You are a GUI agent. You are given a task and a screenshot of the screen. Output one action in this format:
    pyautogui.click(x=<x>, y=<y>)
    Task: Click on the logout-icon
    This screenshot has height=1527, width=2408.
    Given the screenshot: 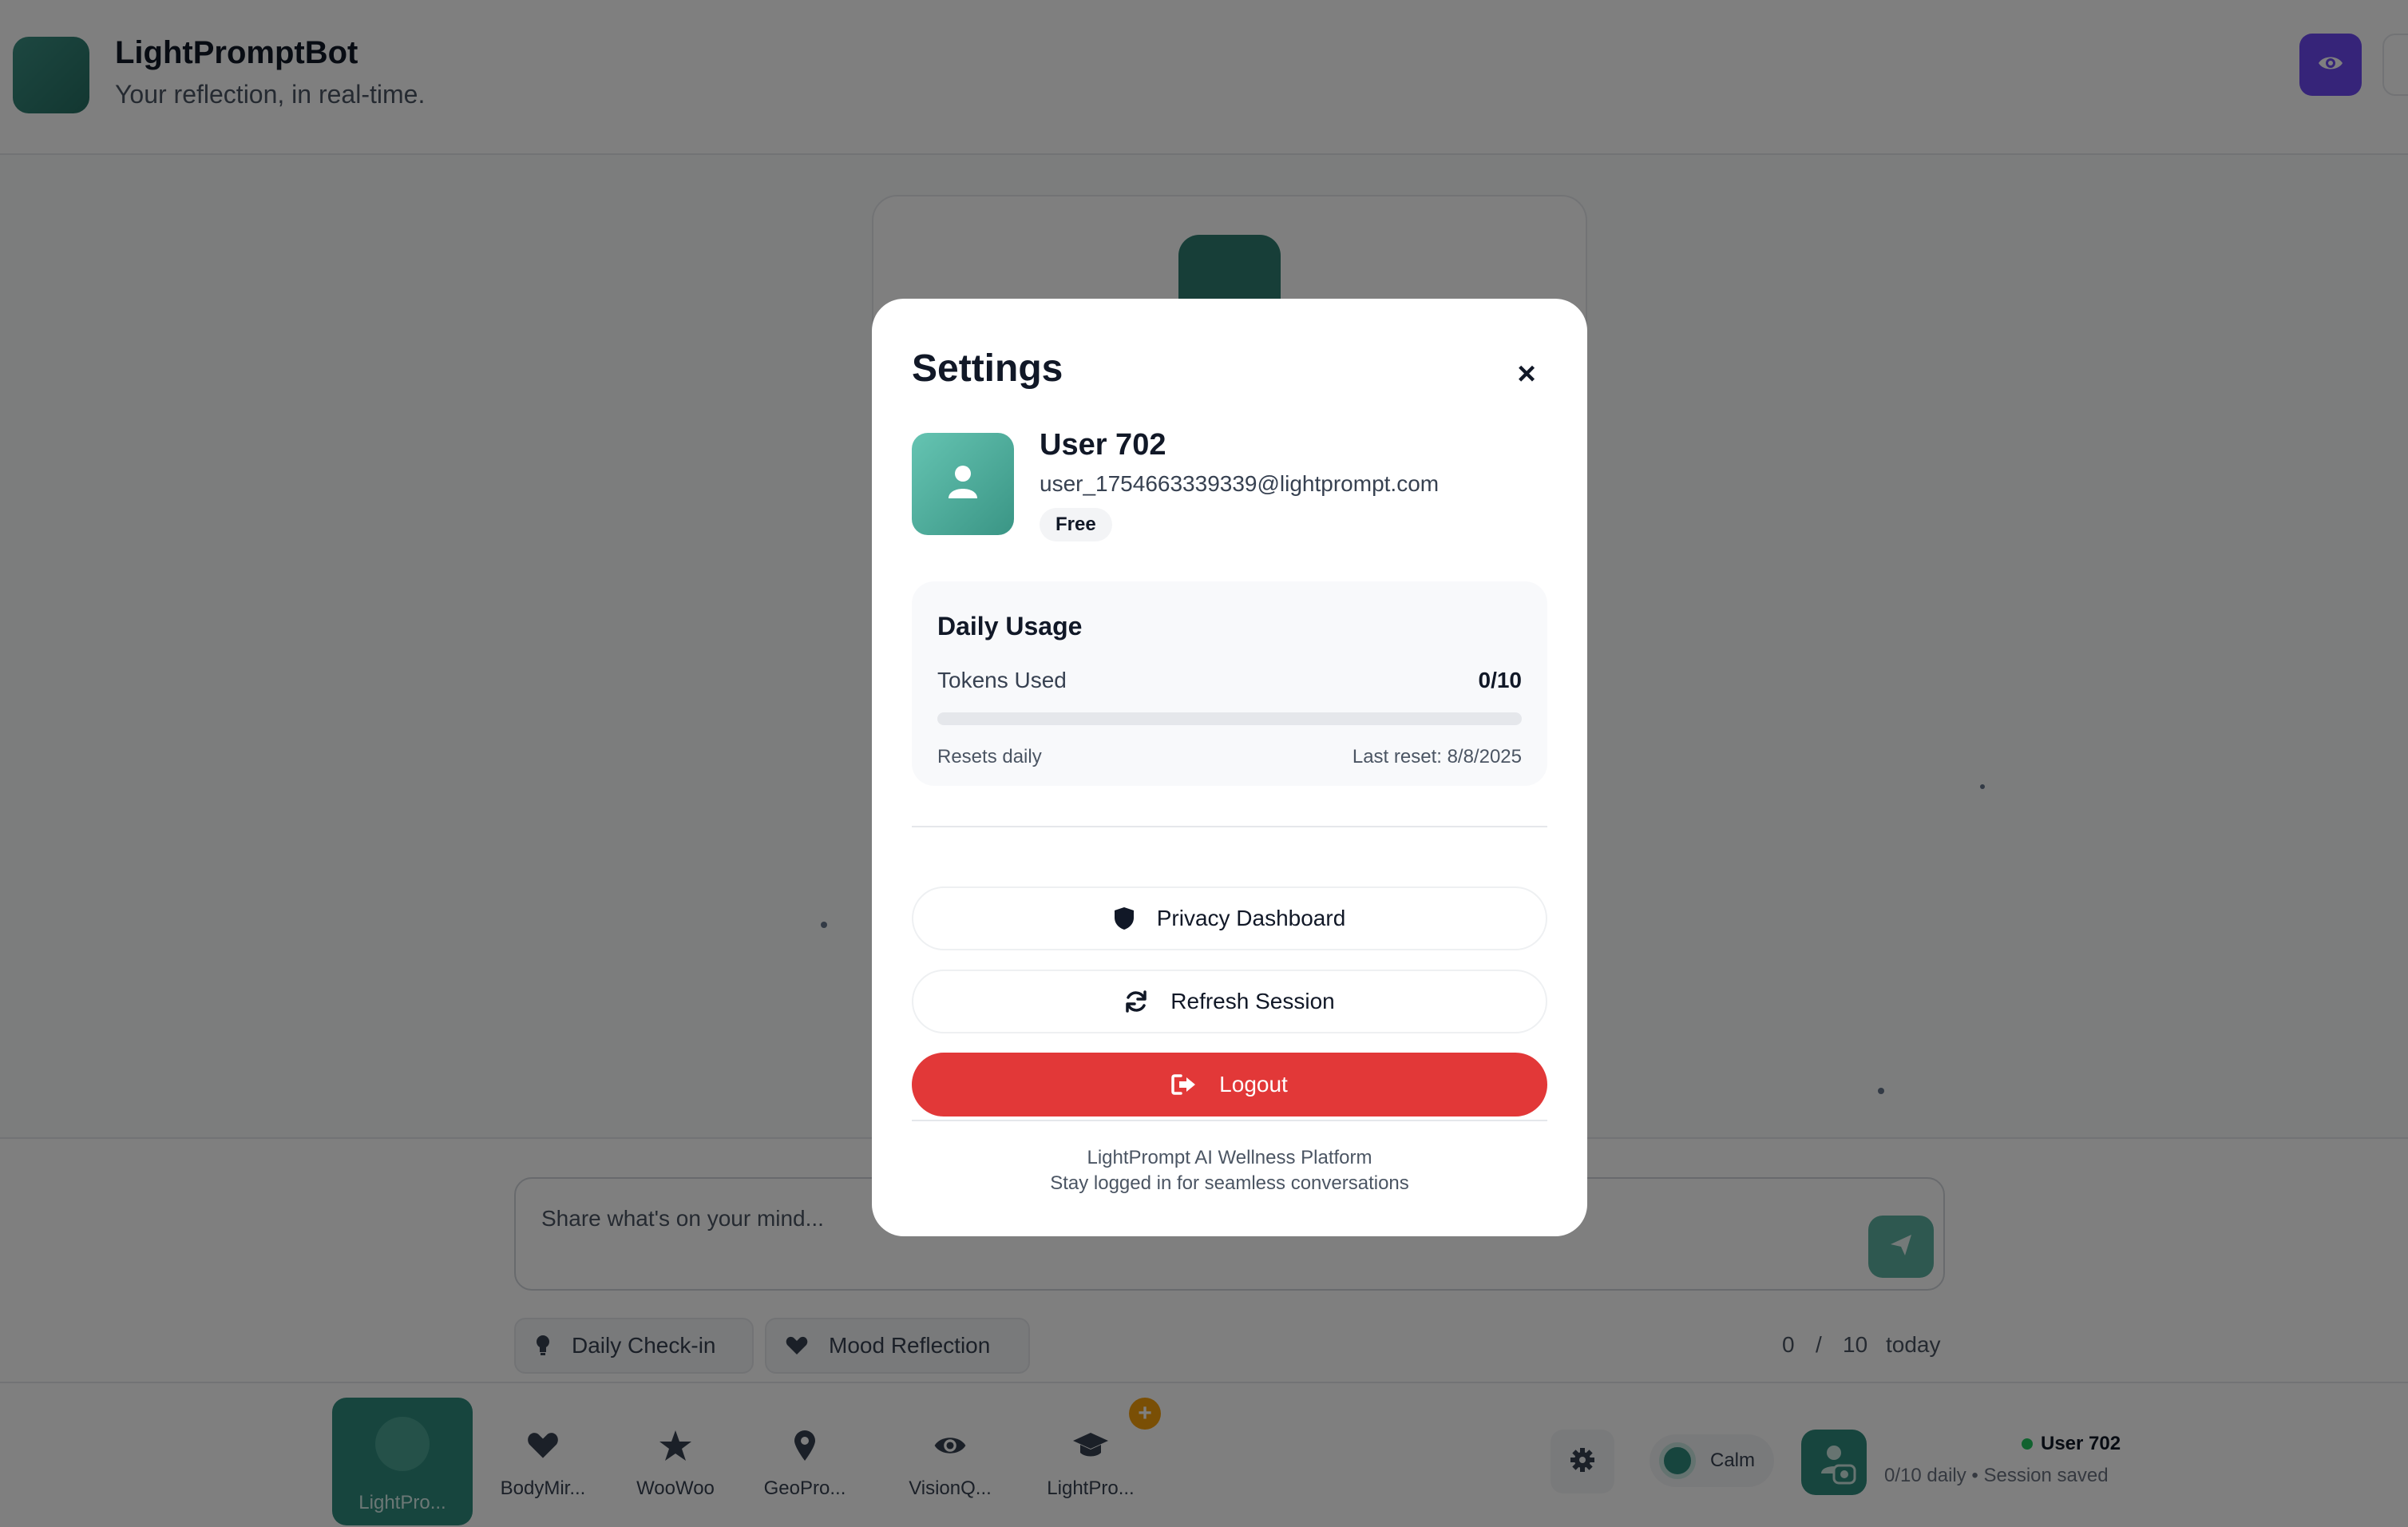 What is the action you would take?
    pyautogui.click(x=1184, y=1084)
    